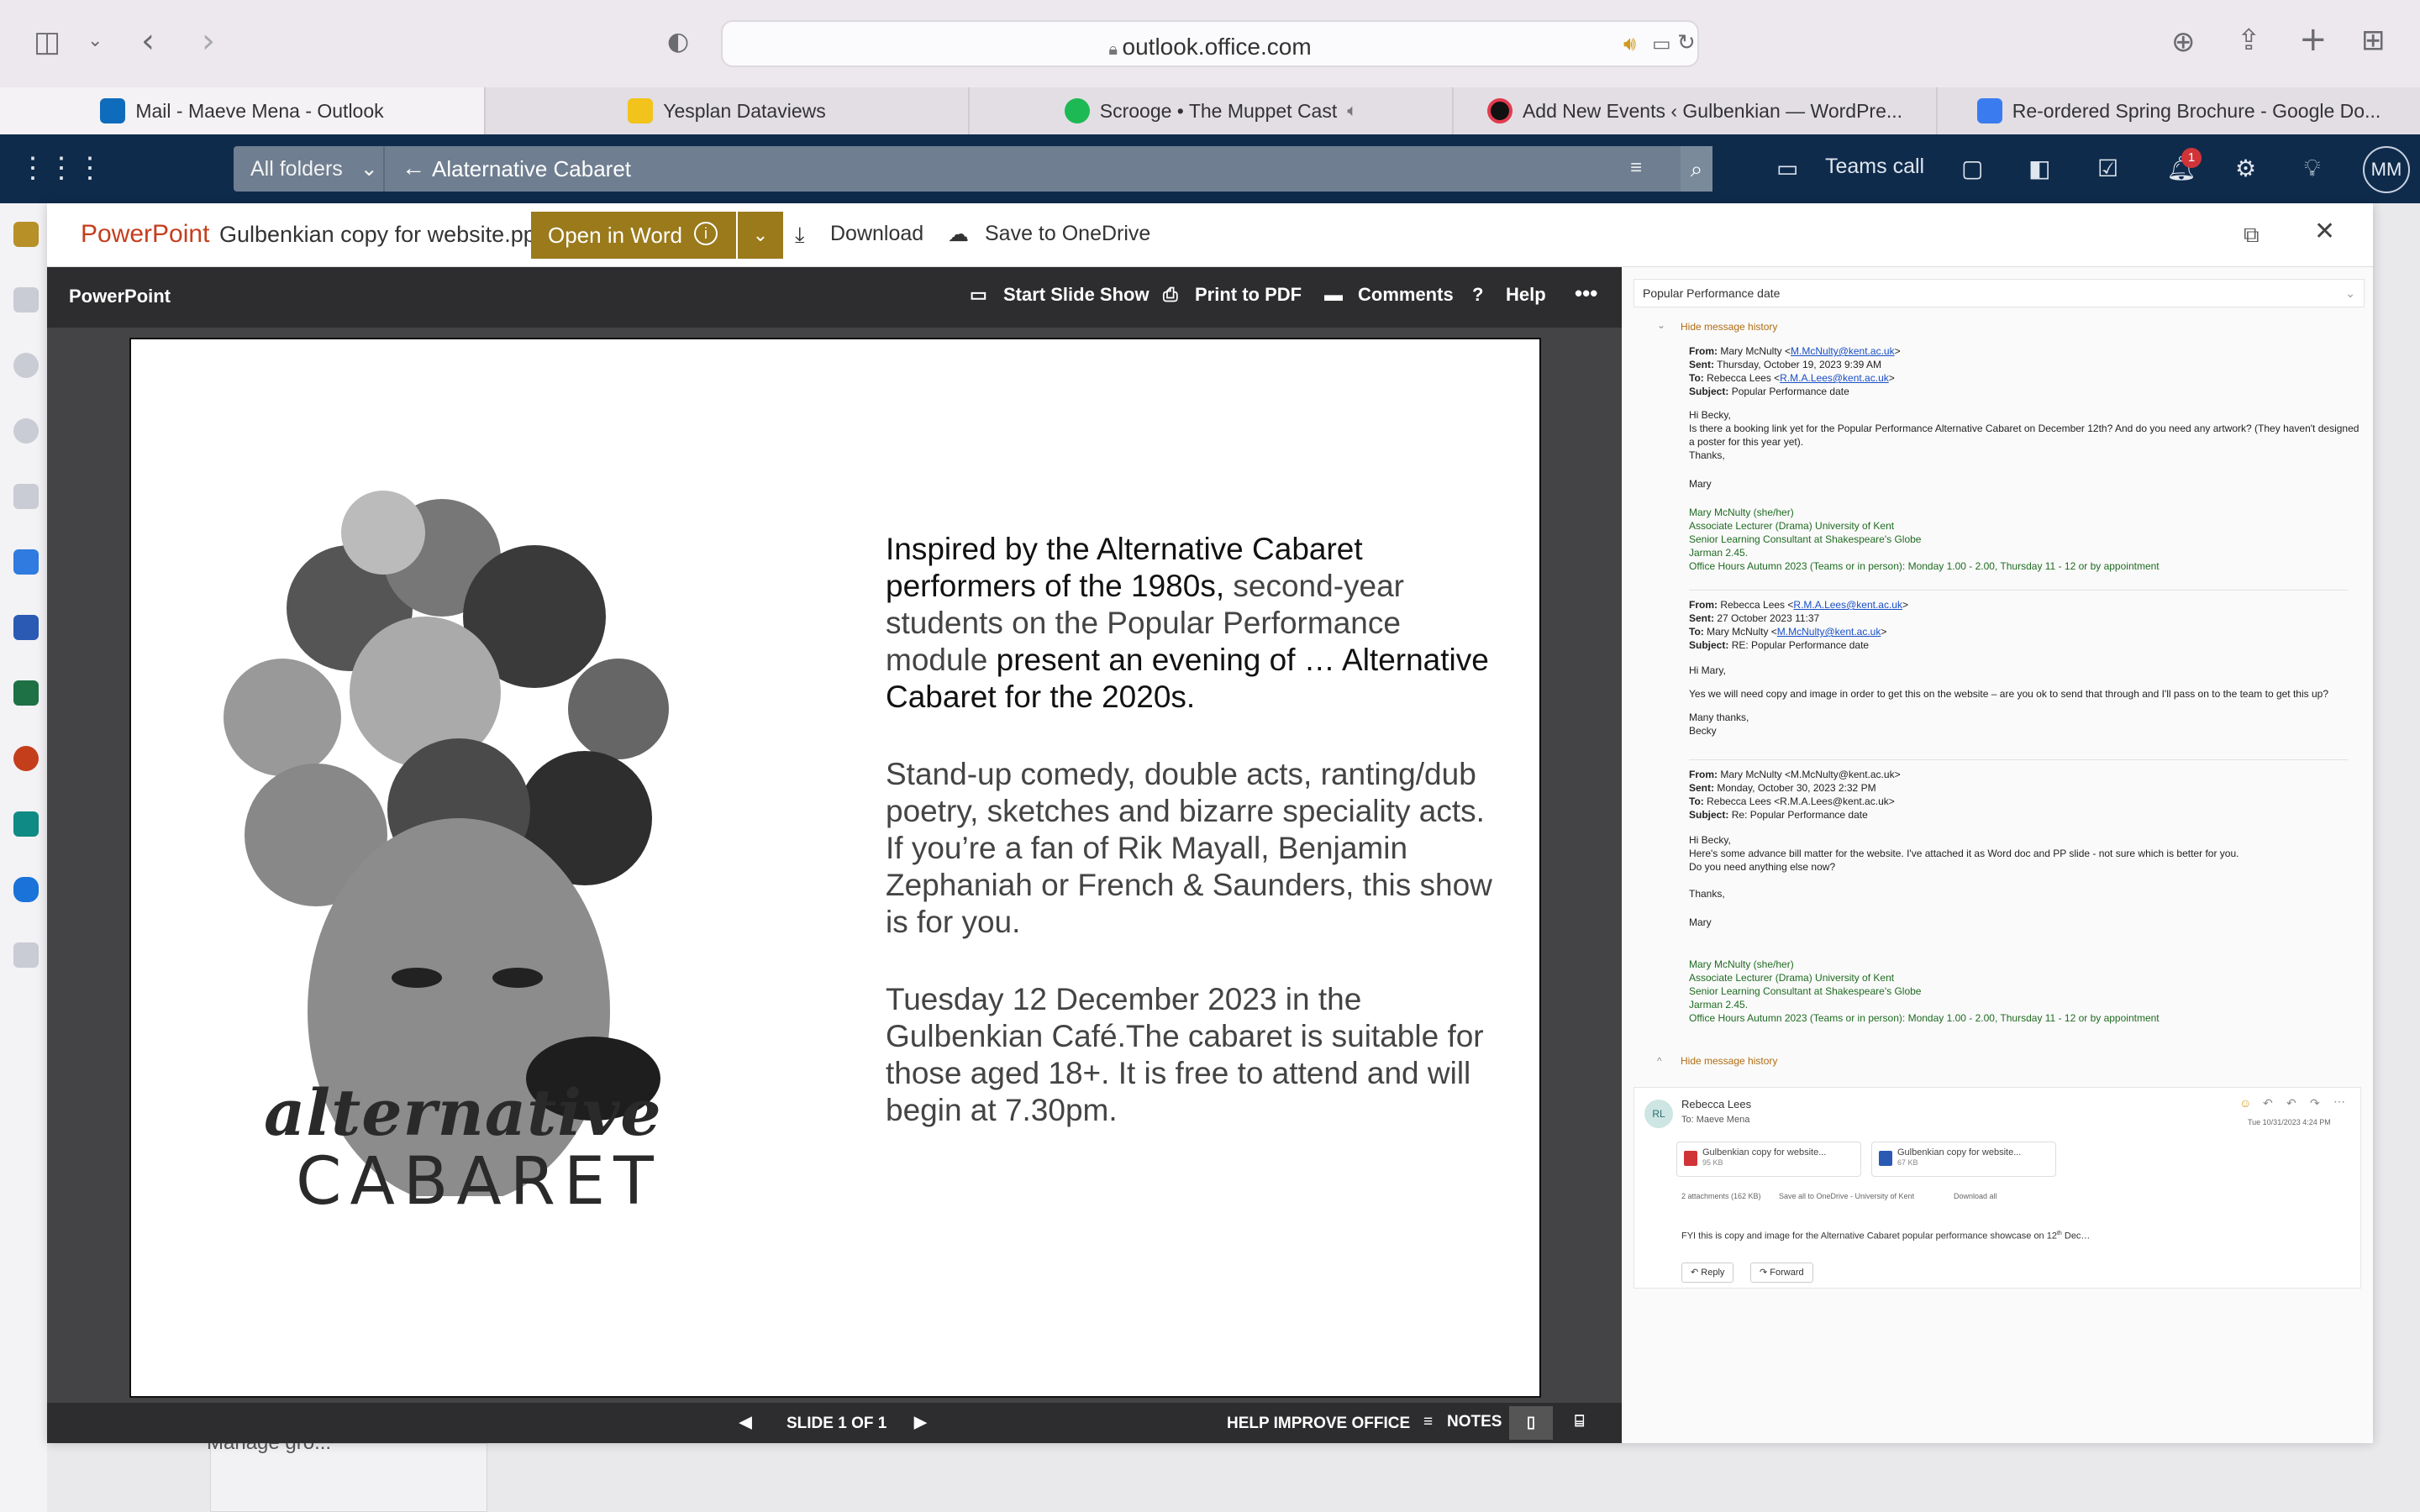 Image resolution: width=2420 pixels, height=1512 pixels. I want to click on reading-view-icon: ▯, so click(1531, 1423).